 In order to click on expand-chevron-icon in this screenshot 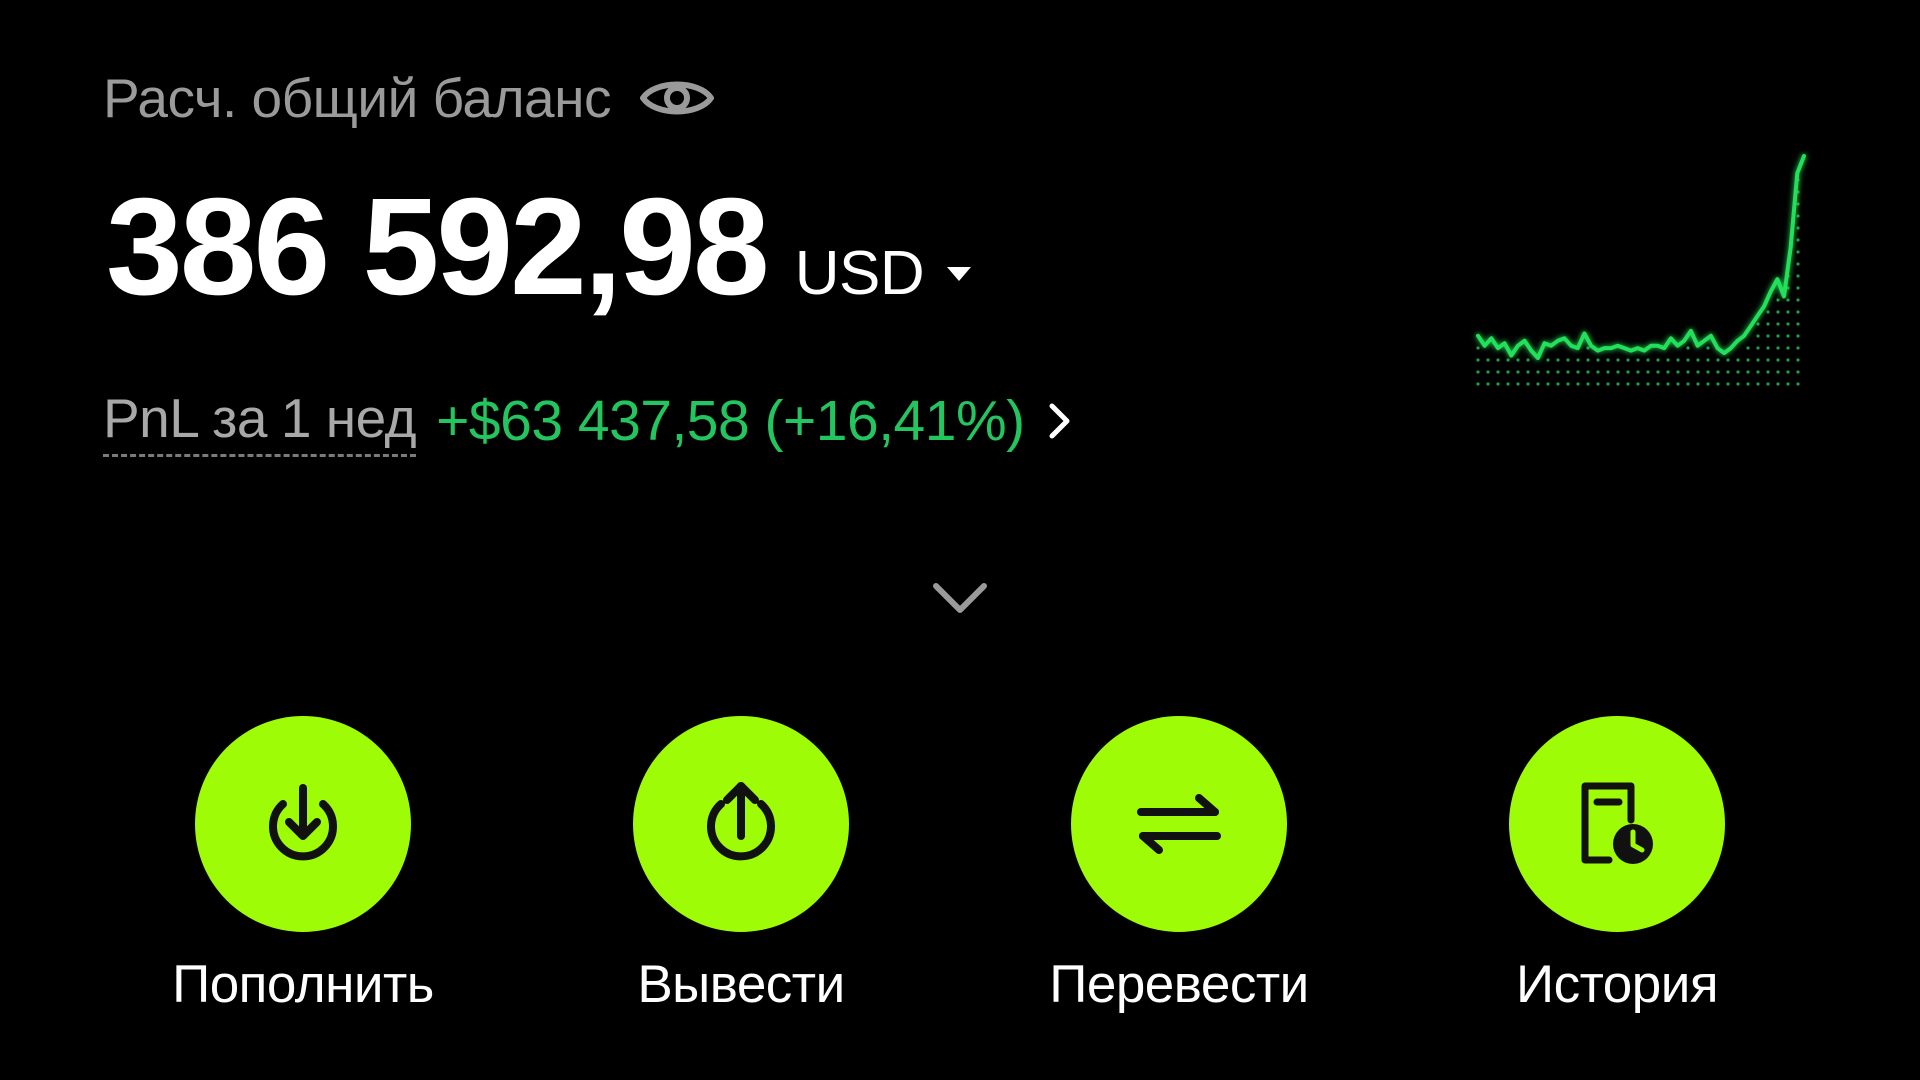, I will do `click(960, 599)`.